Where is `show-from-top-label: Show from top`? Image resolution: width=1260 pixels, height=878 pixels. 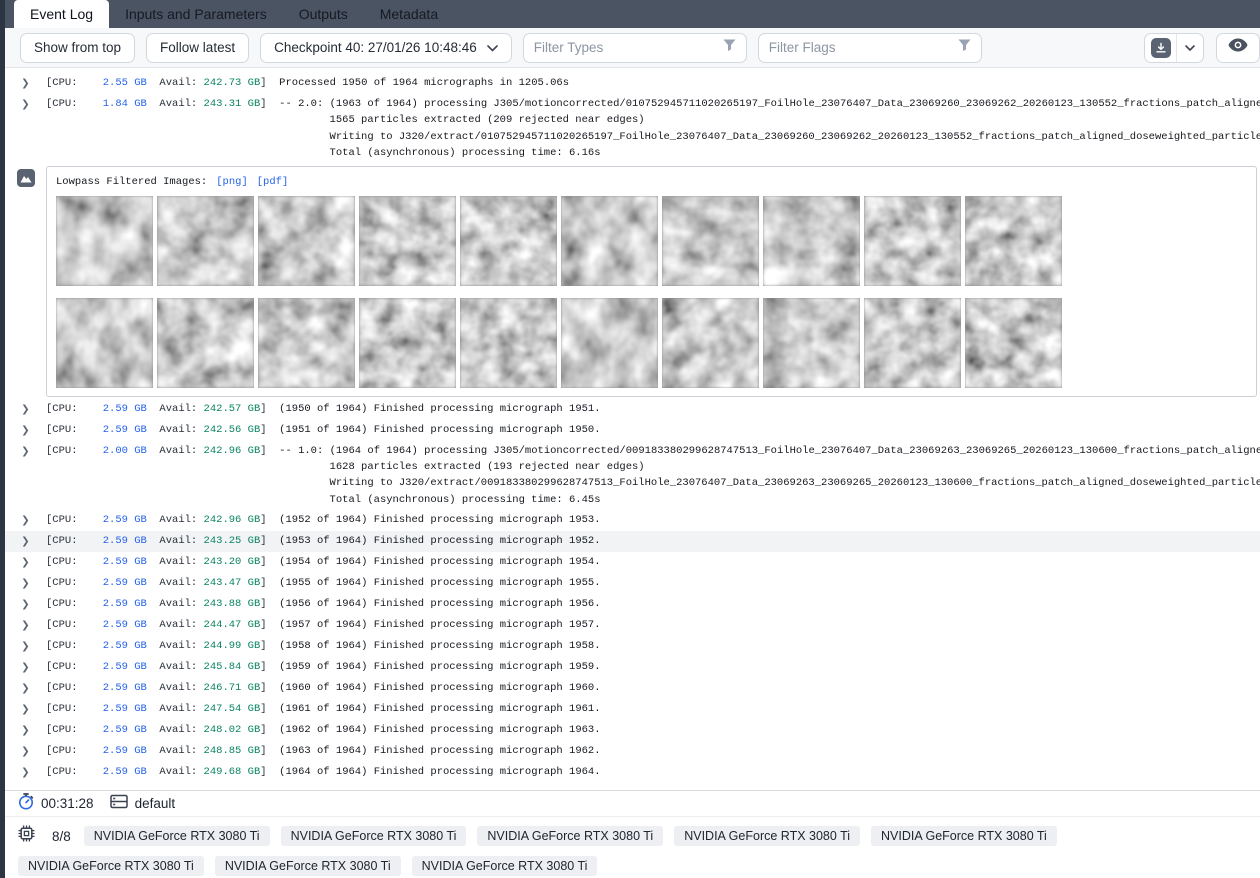 show-from-top-label: Show from top is located at coordinates (78, 47).